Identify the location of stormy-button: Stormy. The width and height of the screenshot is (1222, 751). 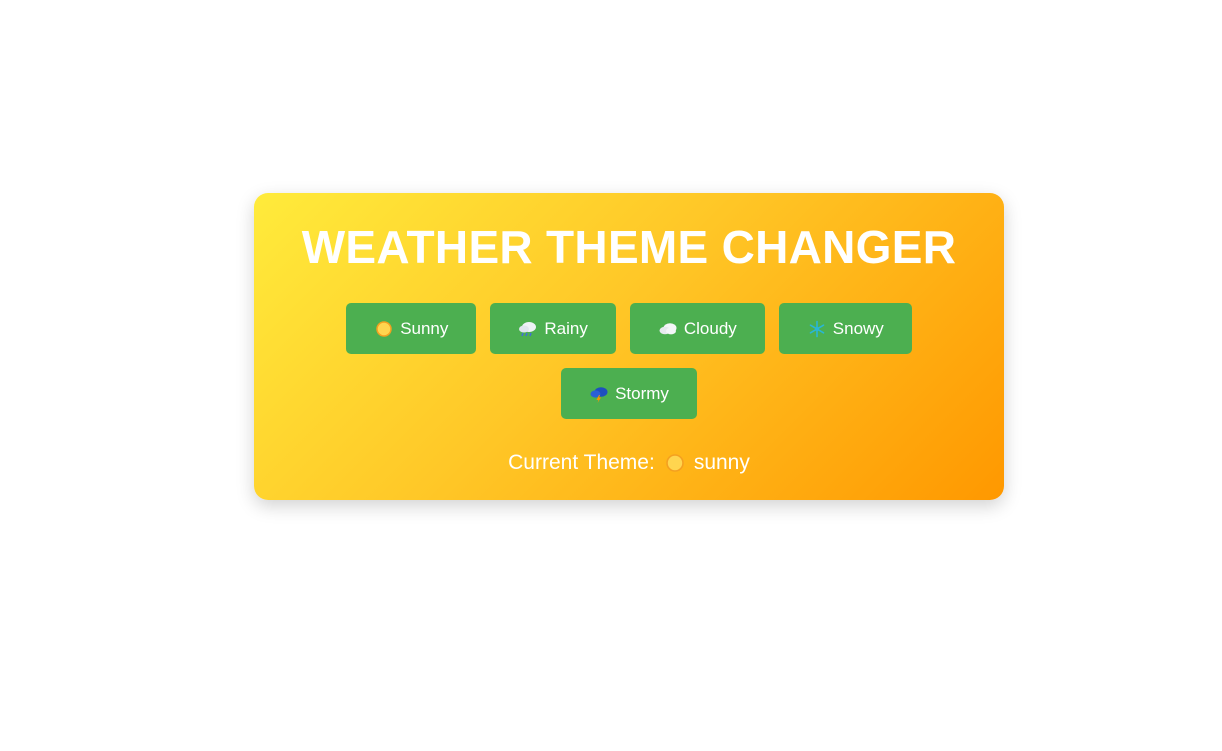
(629, 393).